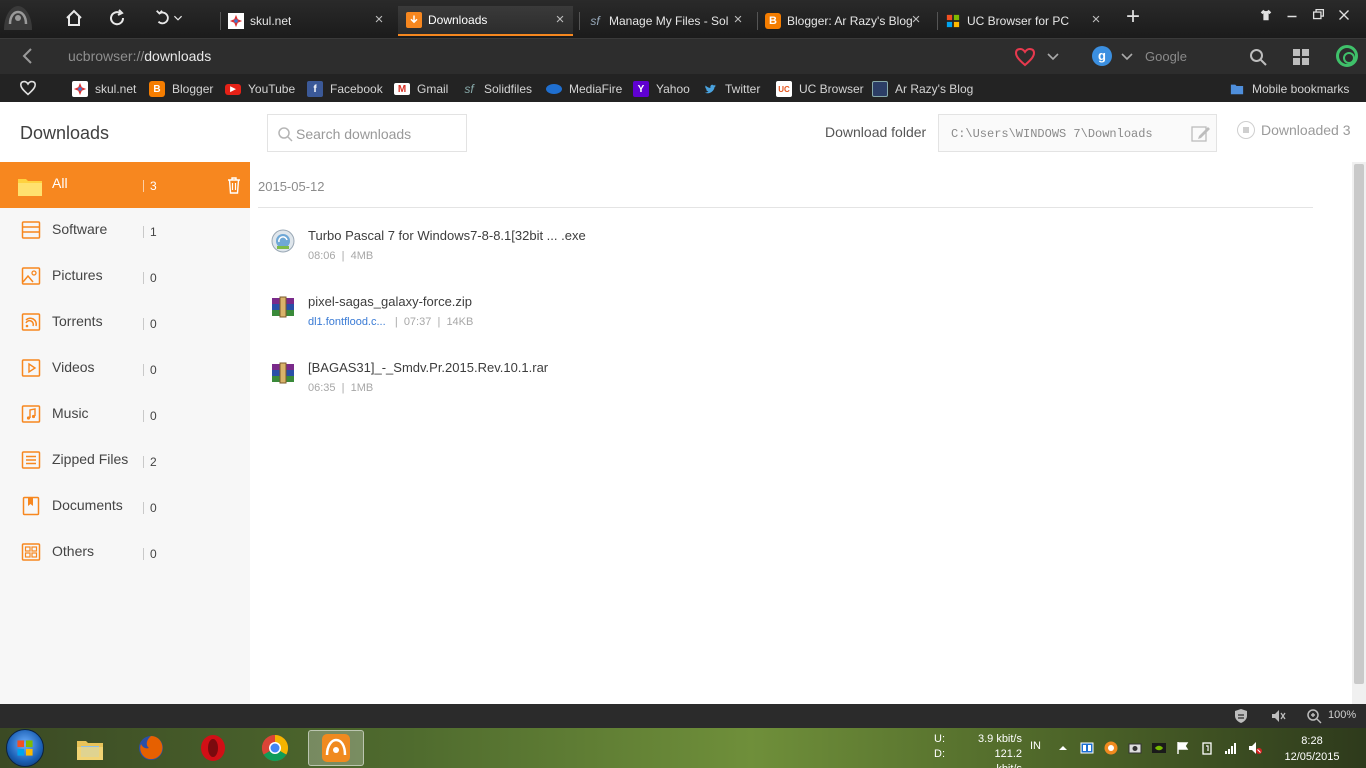 This screenshot has width=1366, height=768. What do you see at coordinates (1294, 130) in the screenshot?
I see `downloaded-count: Downloaded 3` at bounding box center [1294, 130].